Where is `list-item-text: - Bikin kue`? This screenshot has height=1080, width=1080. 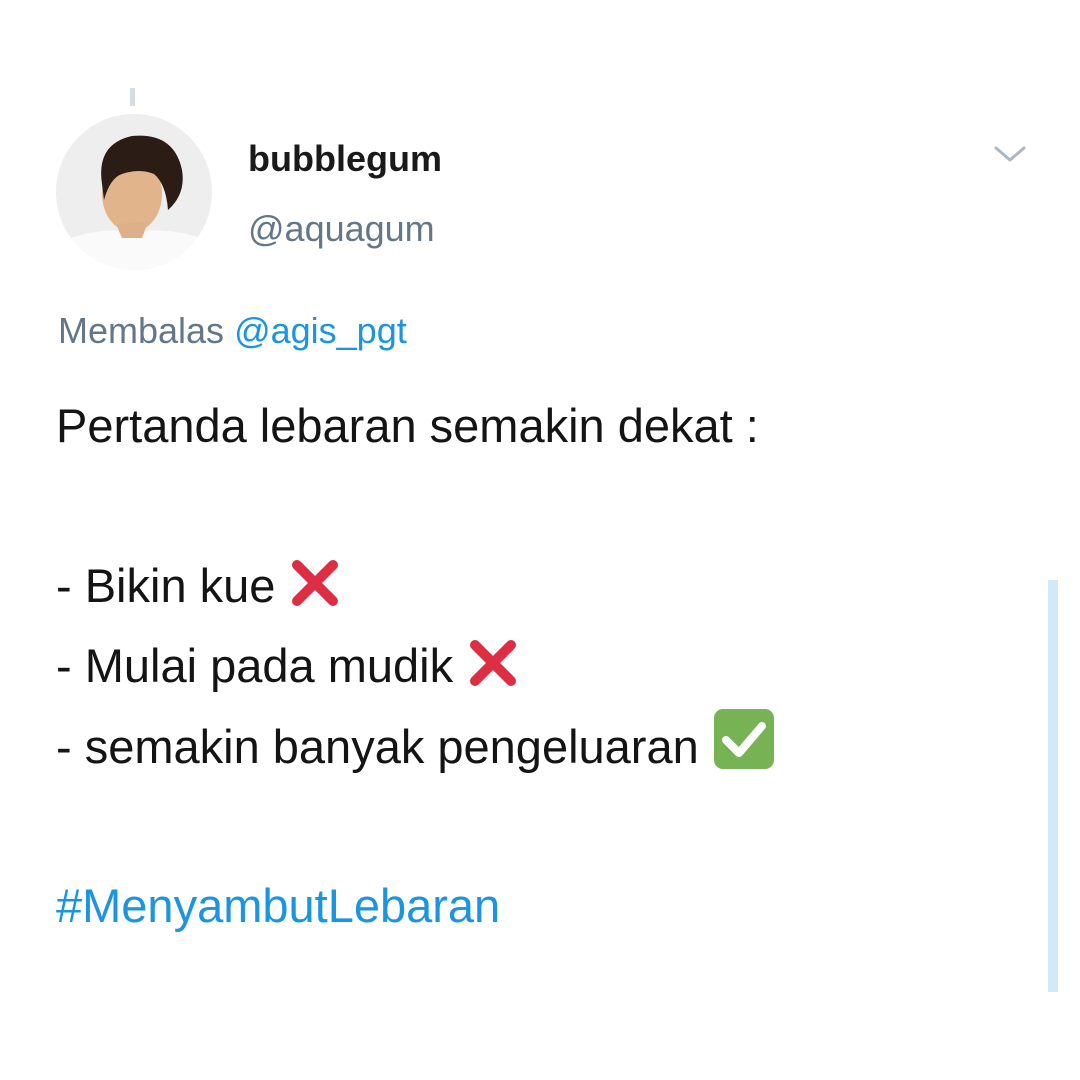 list-item-text: - Bikin kue is located at coordinates (166, 585).